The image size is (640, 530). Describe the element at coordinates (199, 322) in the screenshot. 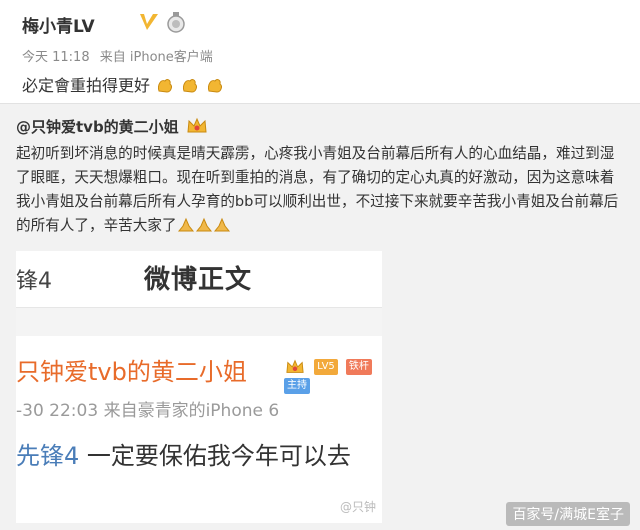

I see `embed-divider` at that location.